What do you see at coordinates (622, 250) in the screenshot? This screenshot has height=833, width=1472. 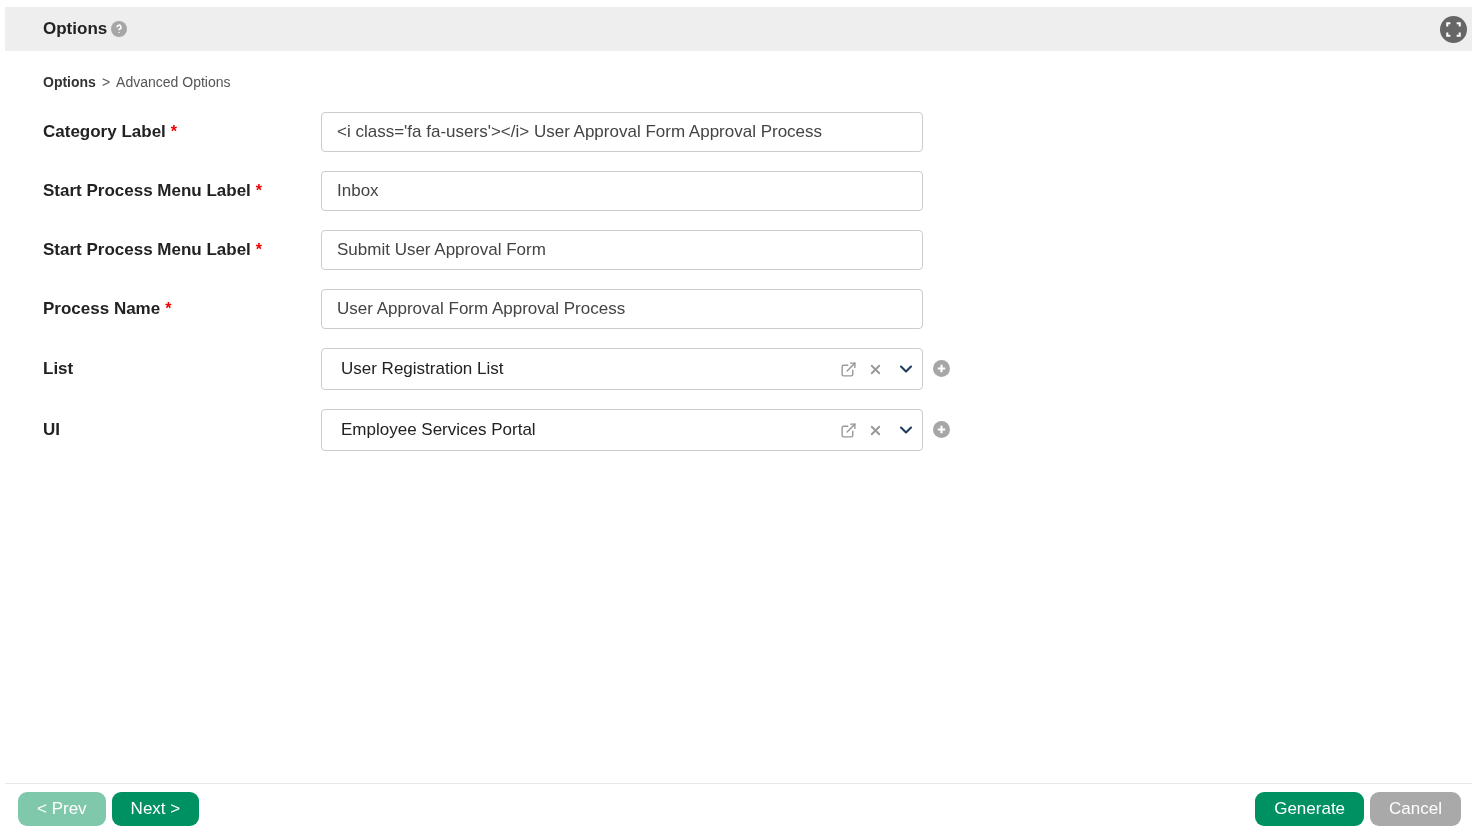 I see `text-input: Submit User Approval Form` at bounding box center [622, 250].